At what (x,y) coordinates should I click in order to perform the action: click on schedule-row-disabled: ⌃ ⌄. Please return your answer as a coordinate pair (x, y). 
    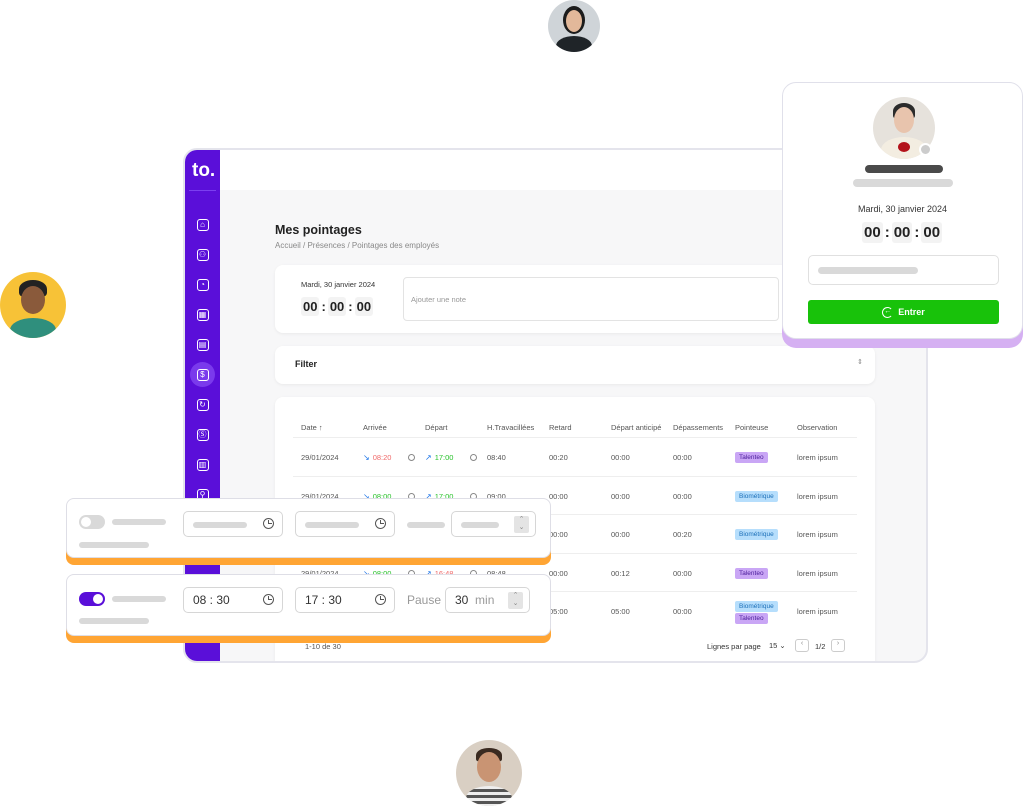
    Looking at the image, I should click on (308, 528).